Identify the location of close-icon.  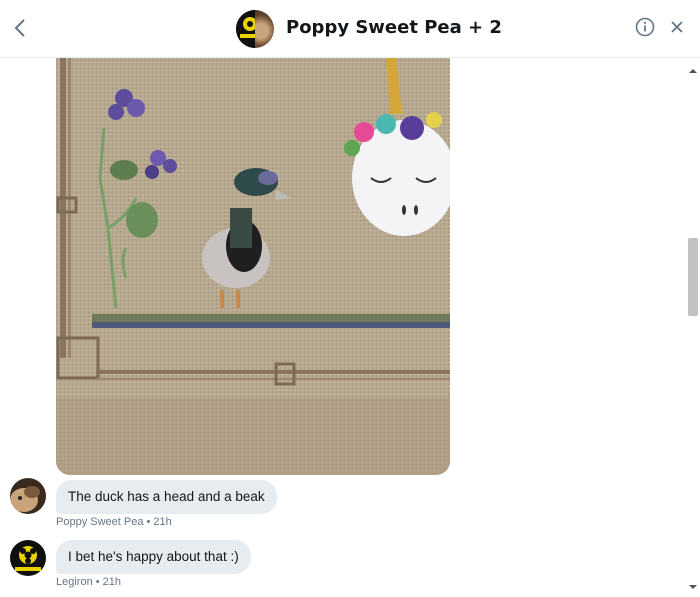
(677, 27).